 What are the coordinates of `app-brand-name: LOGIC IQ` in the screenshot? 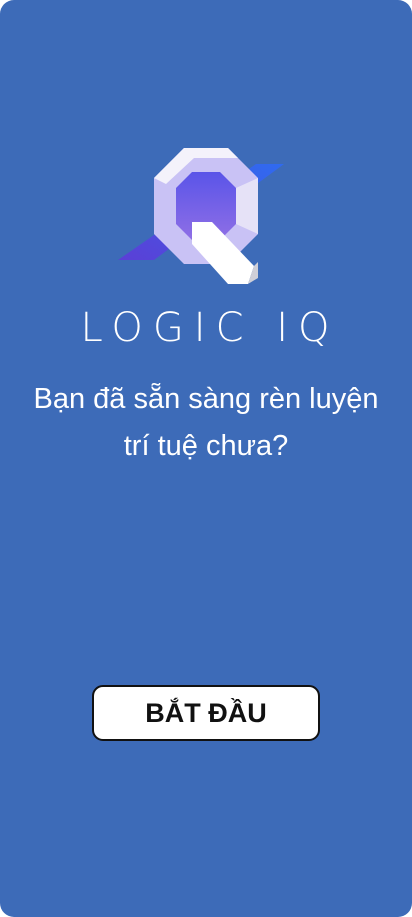 It's located at (210, 328).